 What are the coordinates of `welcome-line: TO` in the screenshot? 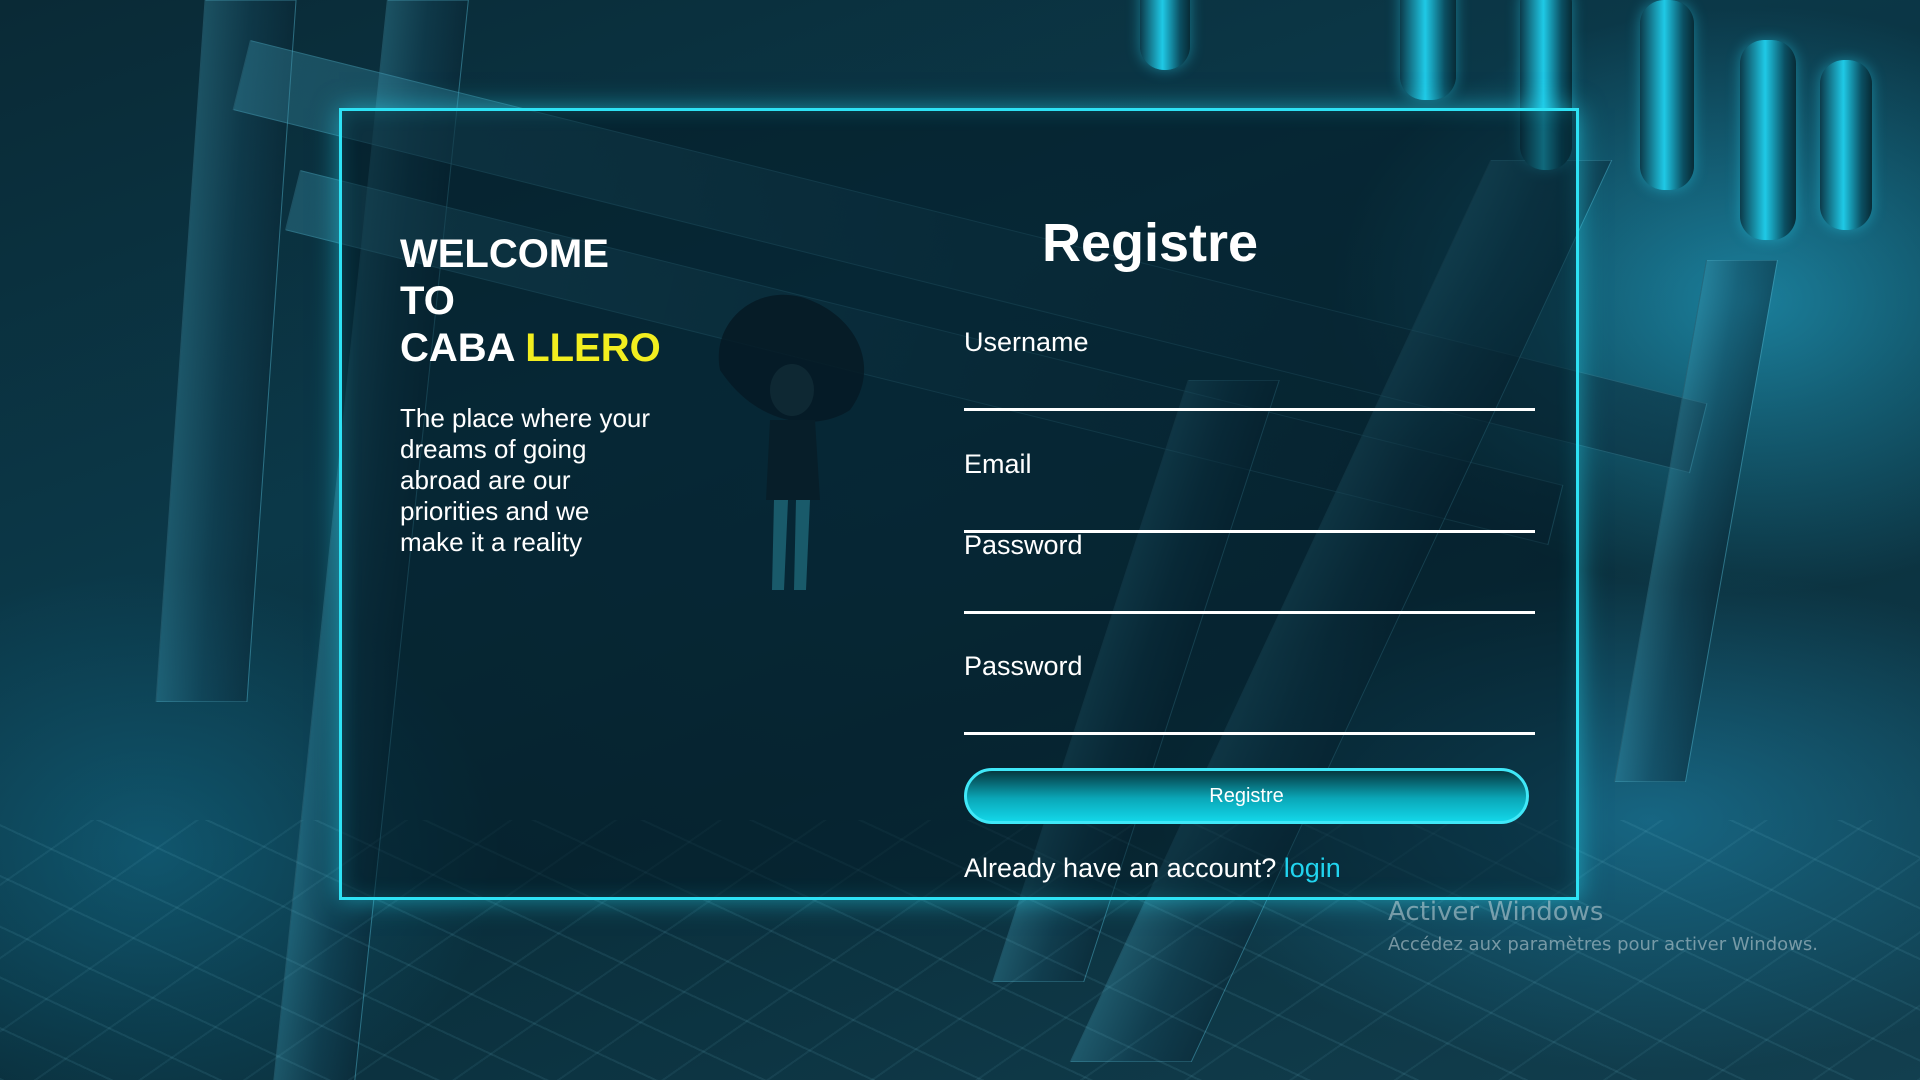 It's located at (427, 301).